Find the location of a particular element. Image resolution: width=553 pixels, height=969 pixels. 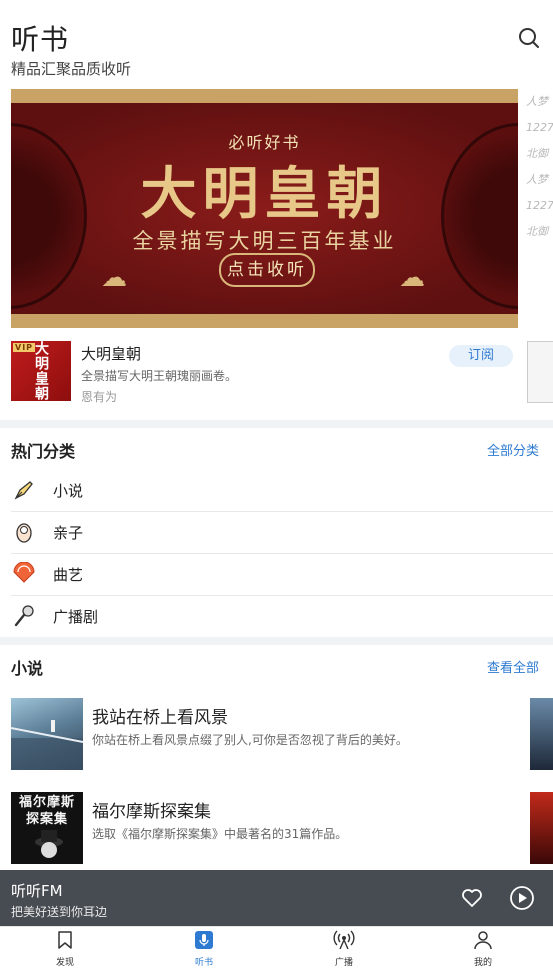

vip-badge: VIP is located at coordinates (24, 347).